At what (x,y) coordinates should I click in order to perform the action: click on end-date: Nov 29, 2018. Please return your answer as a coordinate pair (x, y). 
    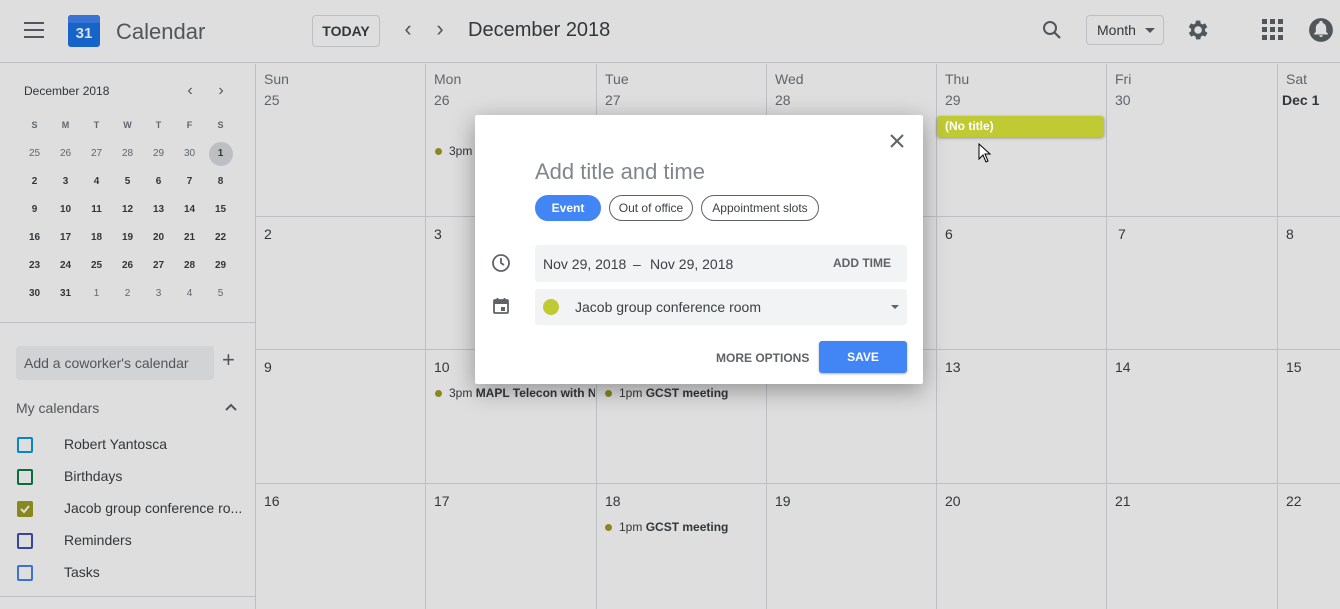
    Looking at the image, I should click on (691, 264).